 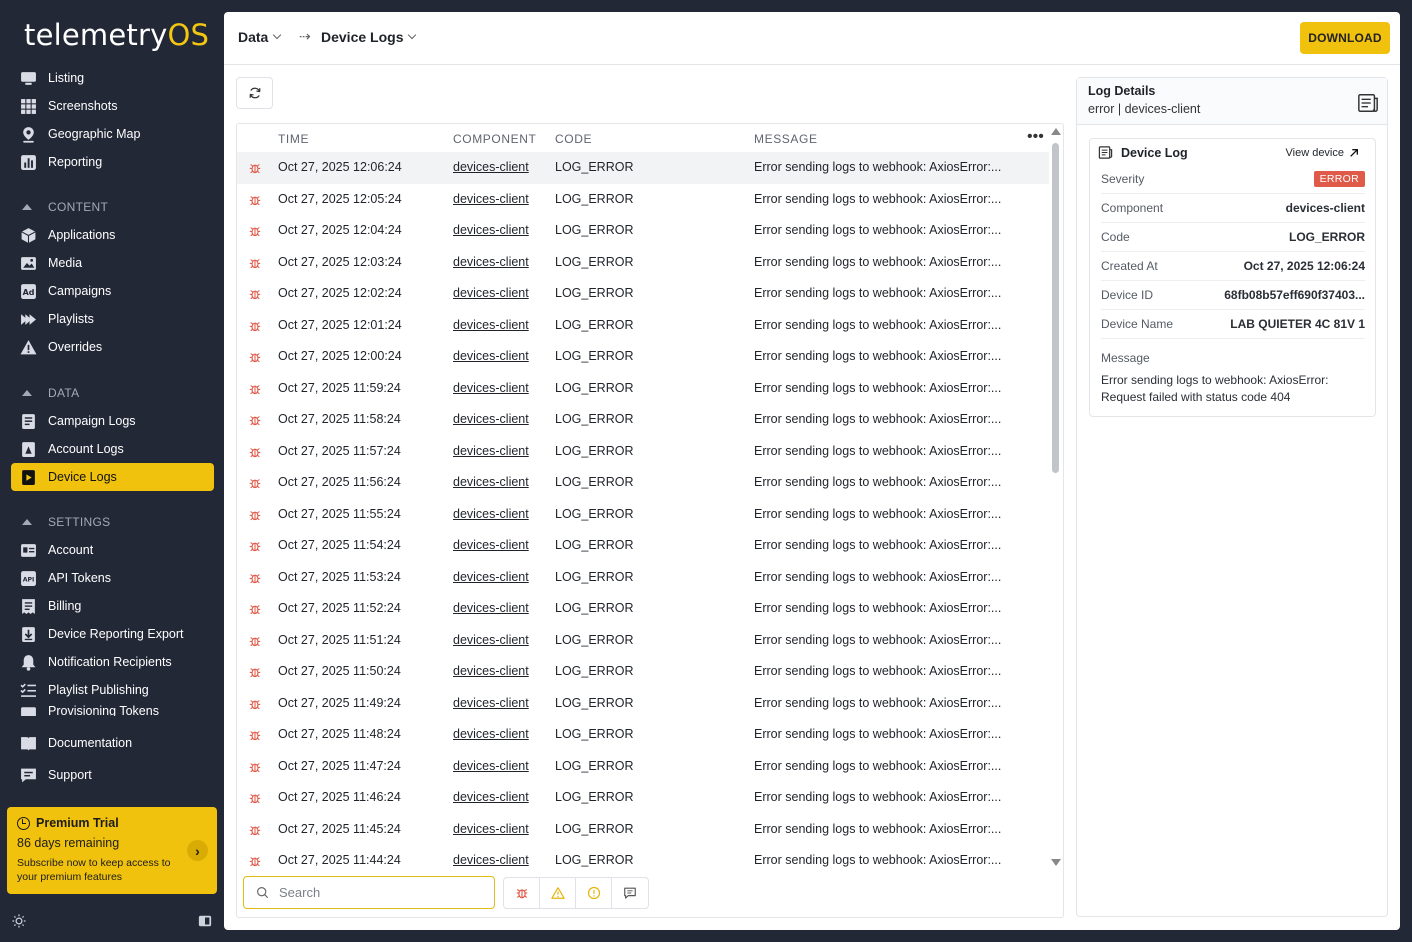 I want to click on sidebar-item-overrides: Overrides, so click(x=112, y=347).